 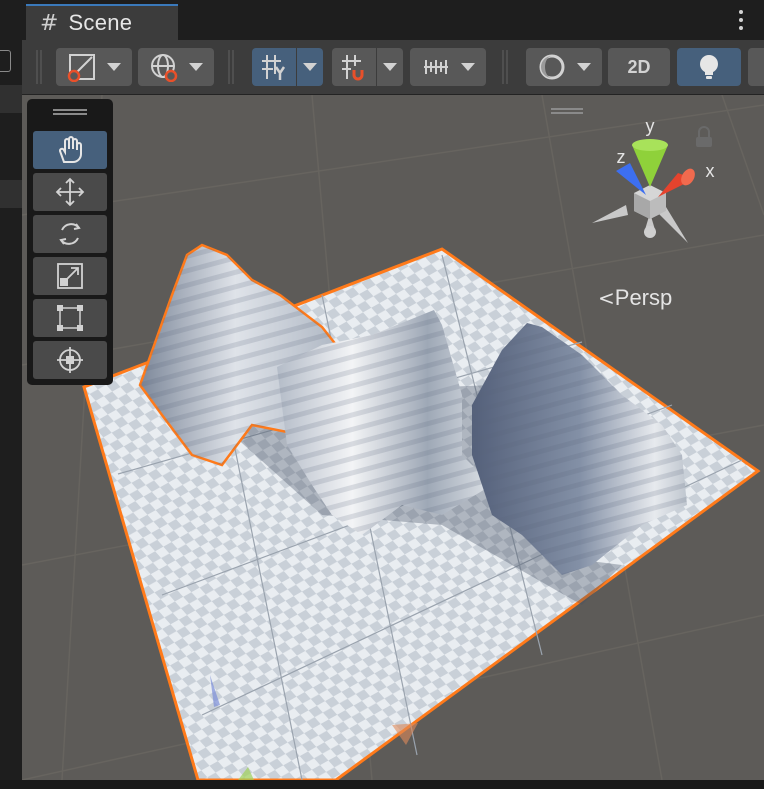 I want to click on grid-snap-toggle, so click(x=274, y=67).